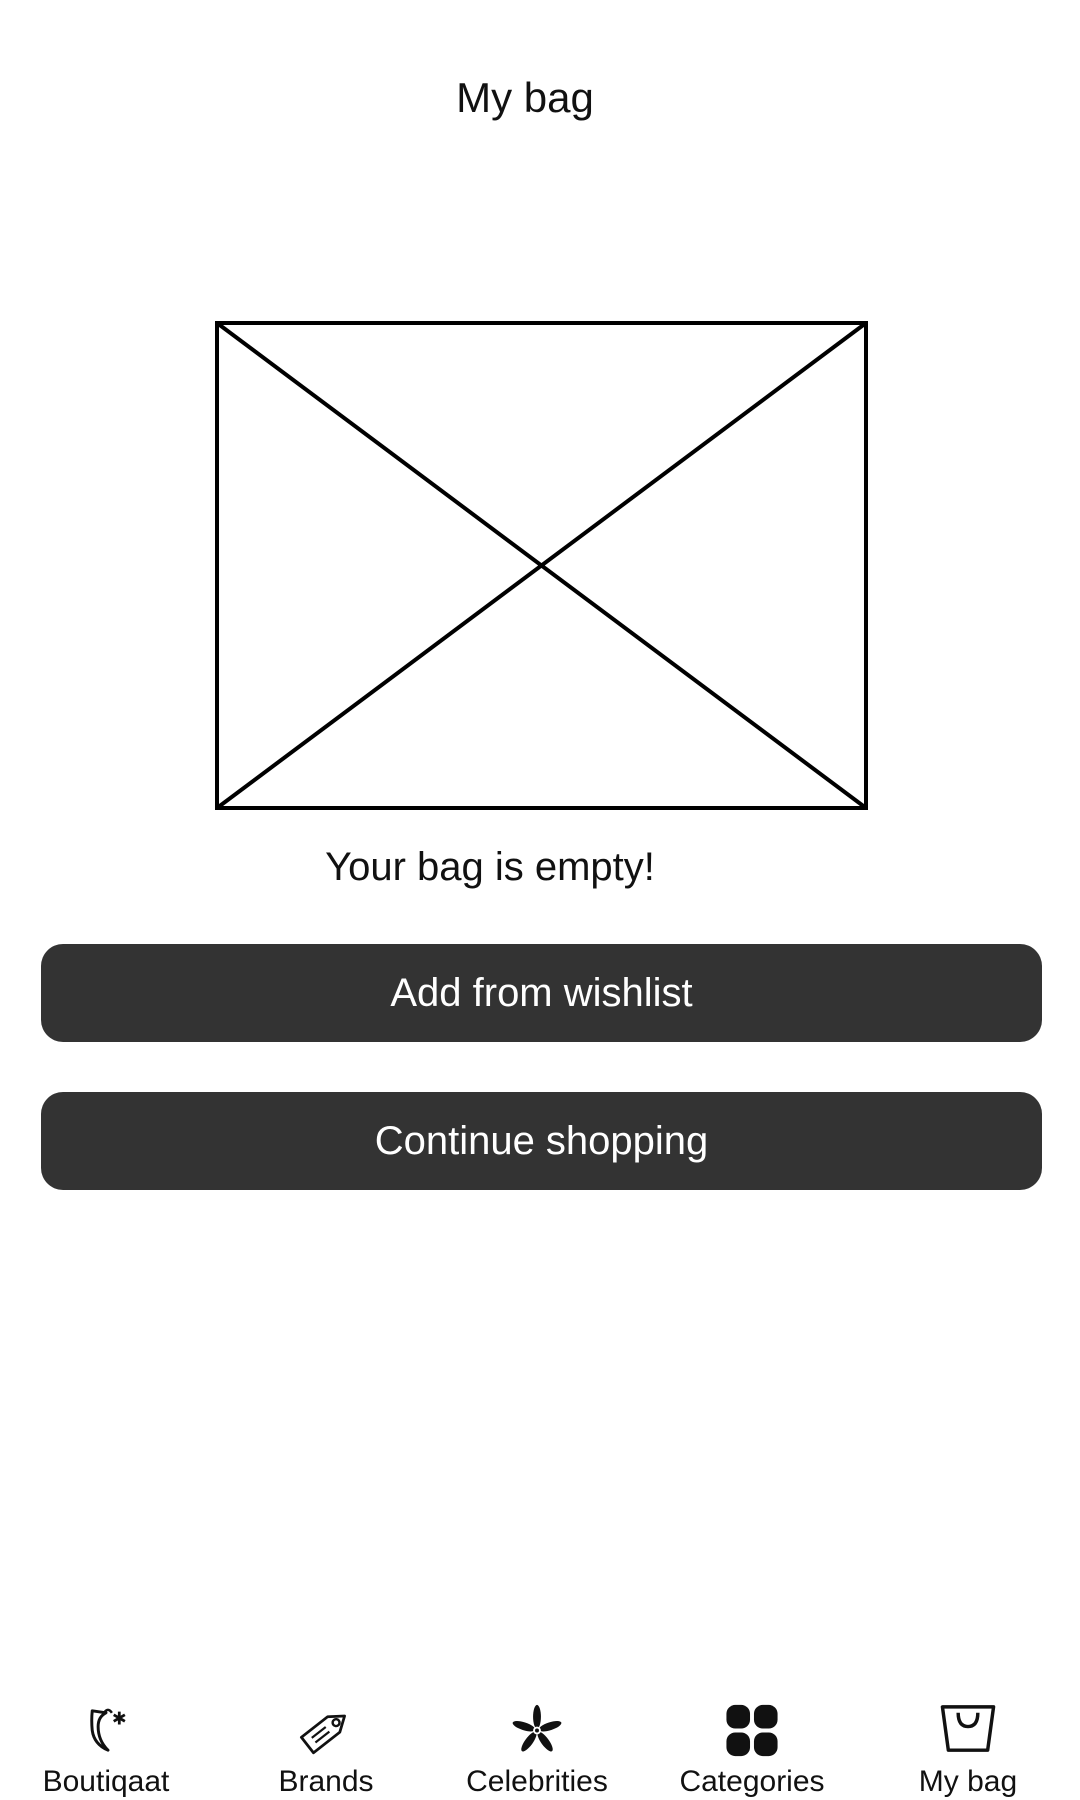  What do you see at coordinates (322, 1734) in the screenshot?
I see `tag-icon` at bounding box center [322, 1734].